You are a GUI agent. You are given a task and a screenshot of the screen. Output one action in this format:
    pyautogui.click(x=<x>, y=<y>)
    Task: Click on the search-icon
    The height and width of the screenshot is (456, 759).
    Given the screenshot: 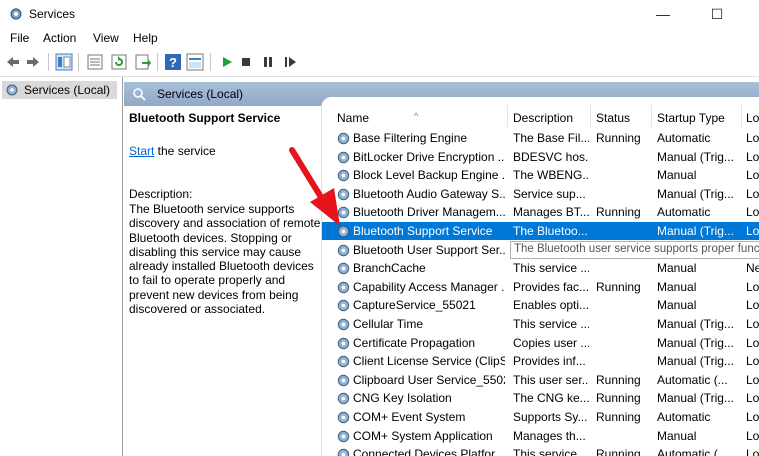 What is the action you would take?
    pyautogui.click(x=139, y=94)
    